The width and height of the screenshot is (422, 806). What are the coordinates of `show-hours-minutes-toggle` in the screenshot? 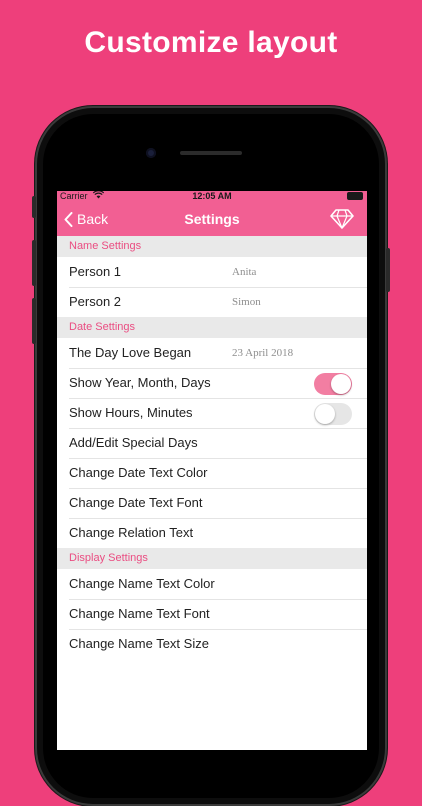 It's located at (333, 414).